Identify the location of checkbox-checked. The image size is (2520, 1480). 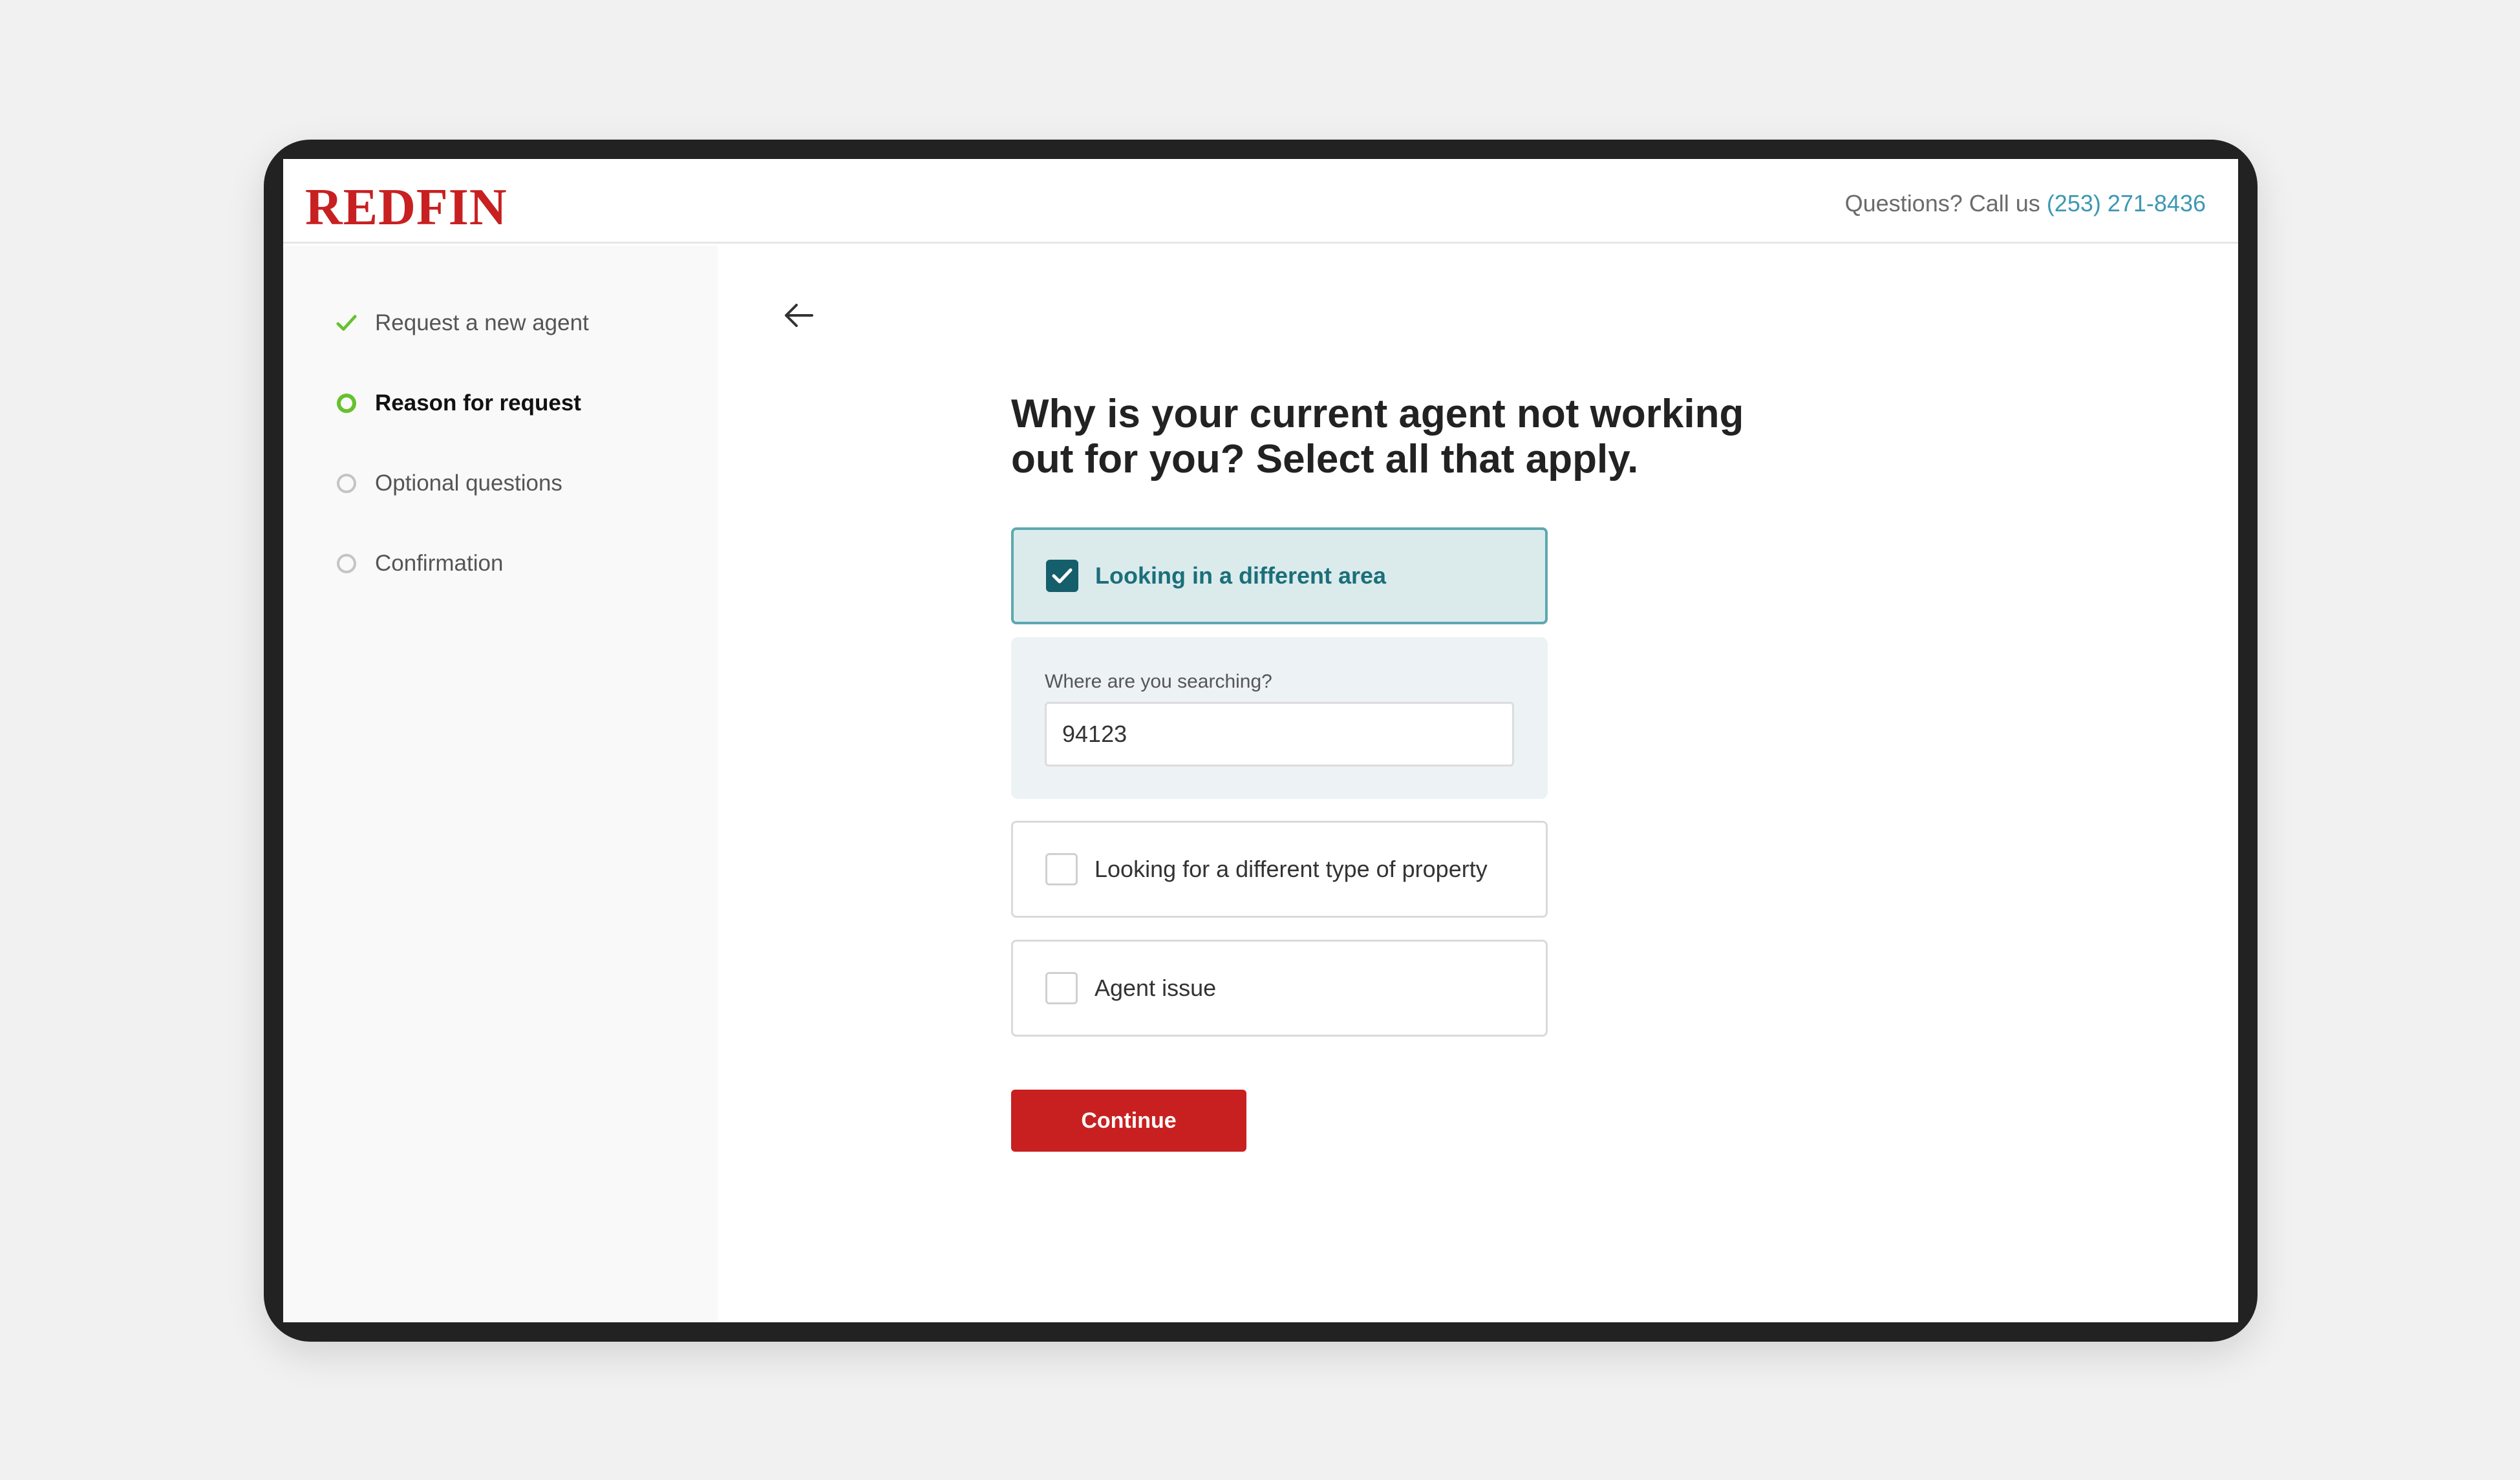
(1062, 576).